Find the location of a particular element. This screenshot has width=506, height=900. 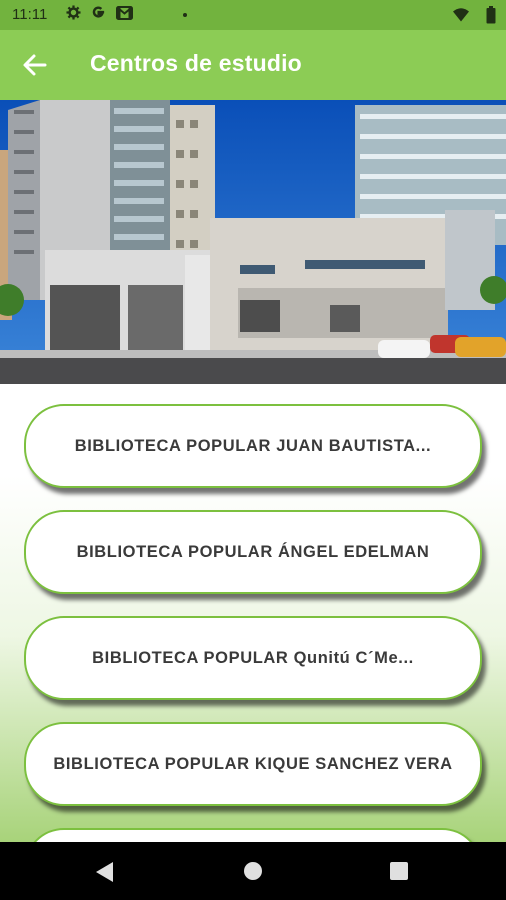

nav-back-icon is located at coordinates (105, 872).